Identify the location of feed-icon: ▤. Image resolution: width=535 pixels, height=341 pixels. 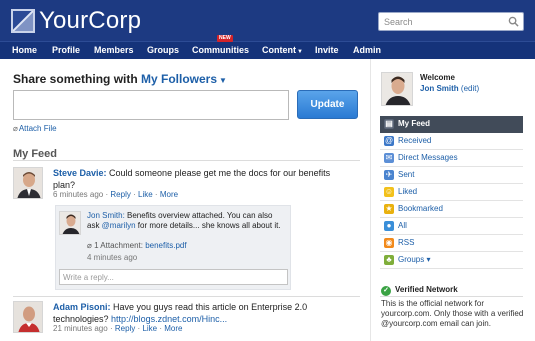
(389, 124).